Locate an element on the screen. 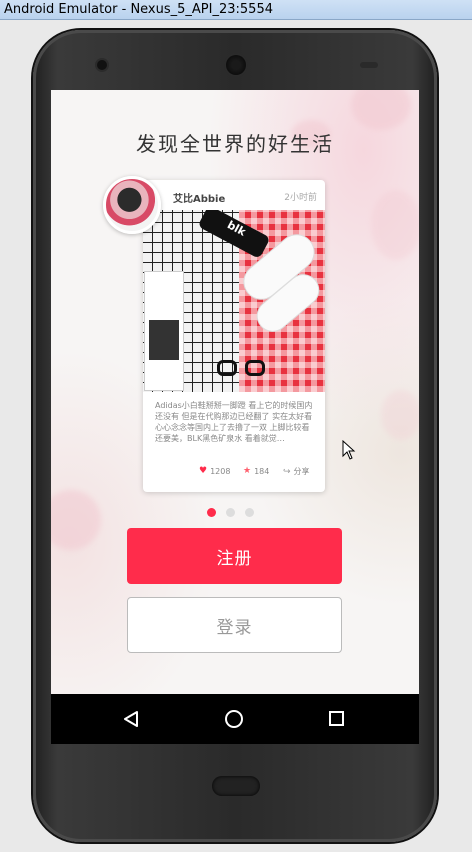 Image resolution: width=472 pixels, height=852 pixels. register-button: 注册 is located at coordinates (234, 556).